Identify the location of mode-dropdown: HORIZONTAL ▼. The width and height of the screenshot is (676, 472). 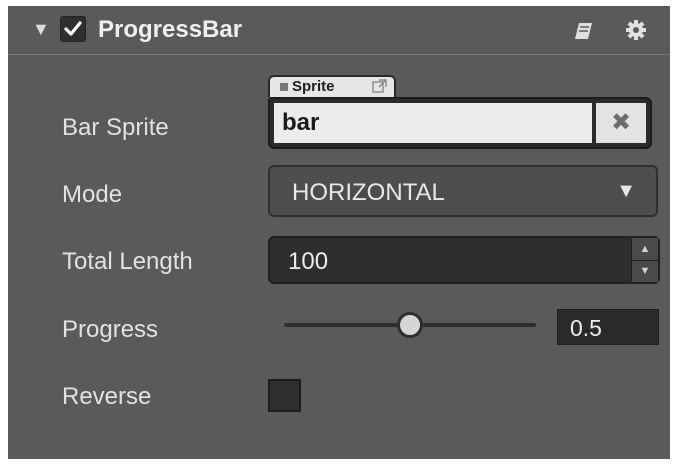
(463, 191).